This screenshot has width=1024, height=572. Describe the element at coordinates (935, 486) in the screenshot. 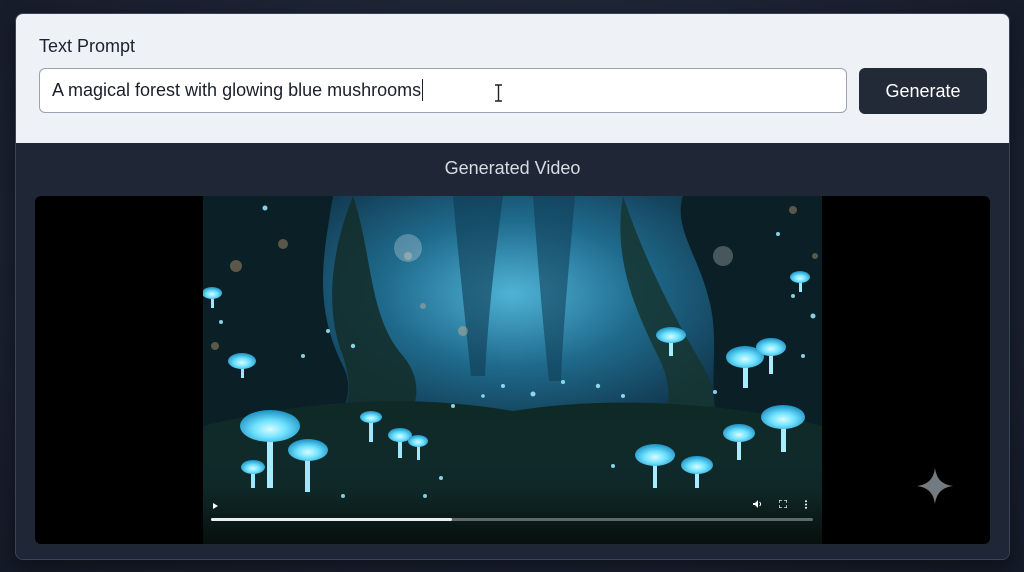

I see `sparkle-icon` at that location.